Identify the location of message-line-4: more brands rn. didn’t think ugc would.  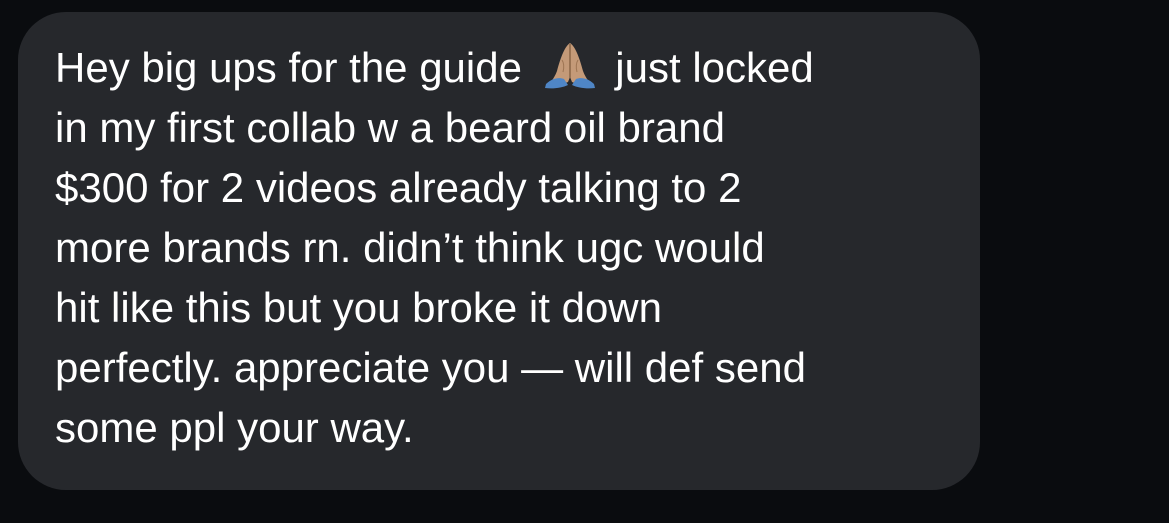
(410, 247).